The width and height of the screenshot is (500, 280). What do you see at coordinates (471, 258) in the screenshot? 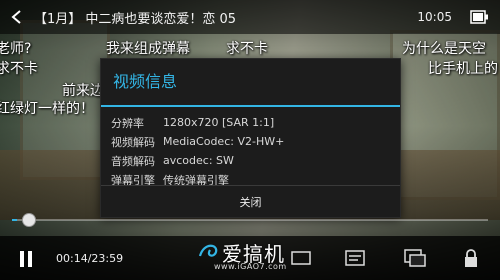
I see `lock-icon` at bounding box center [471, 258].